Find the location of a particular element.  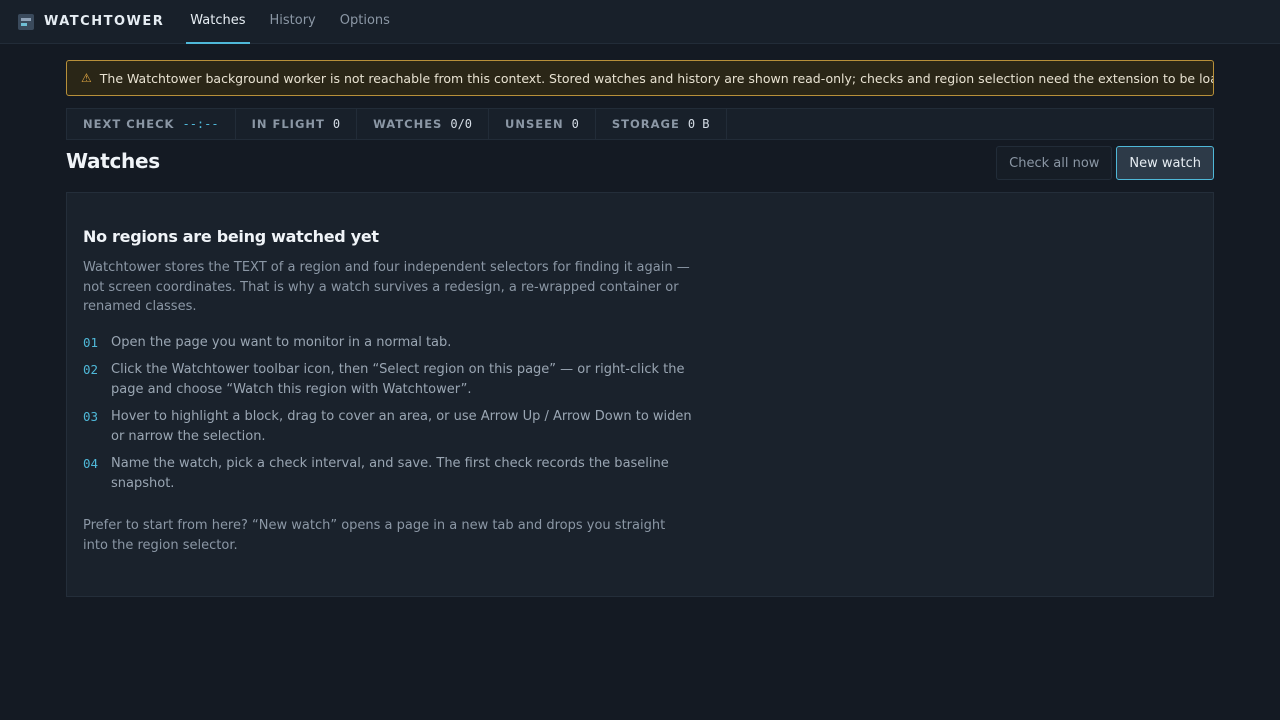

warning-triangle-icon: ⚠ is located at coordinates (86, 78).